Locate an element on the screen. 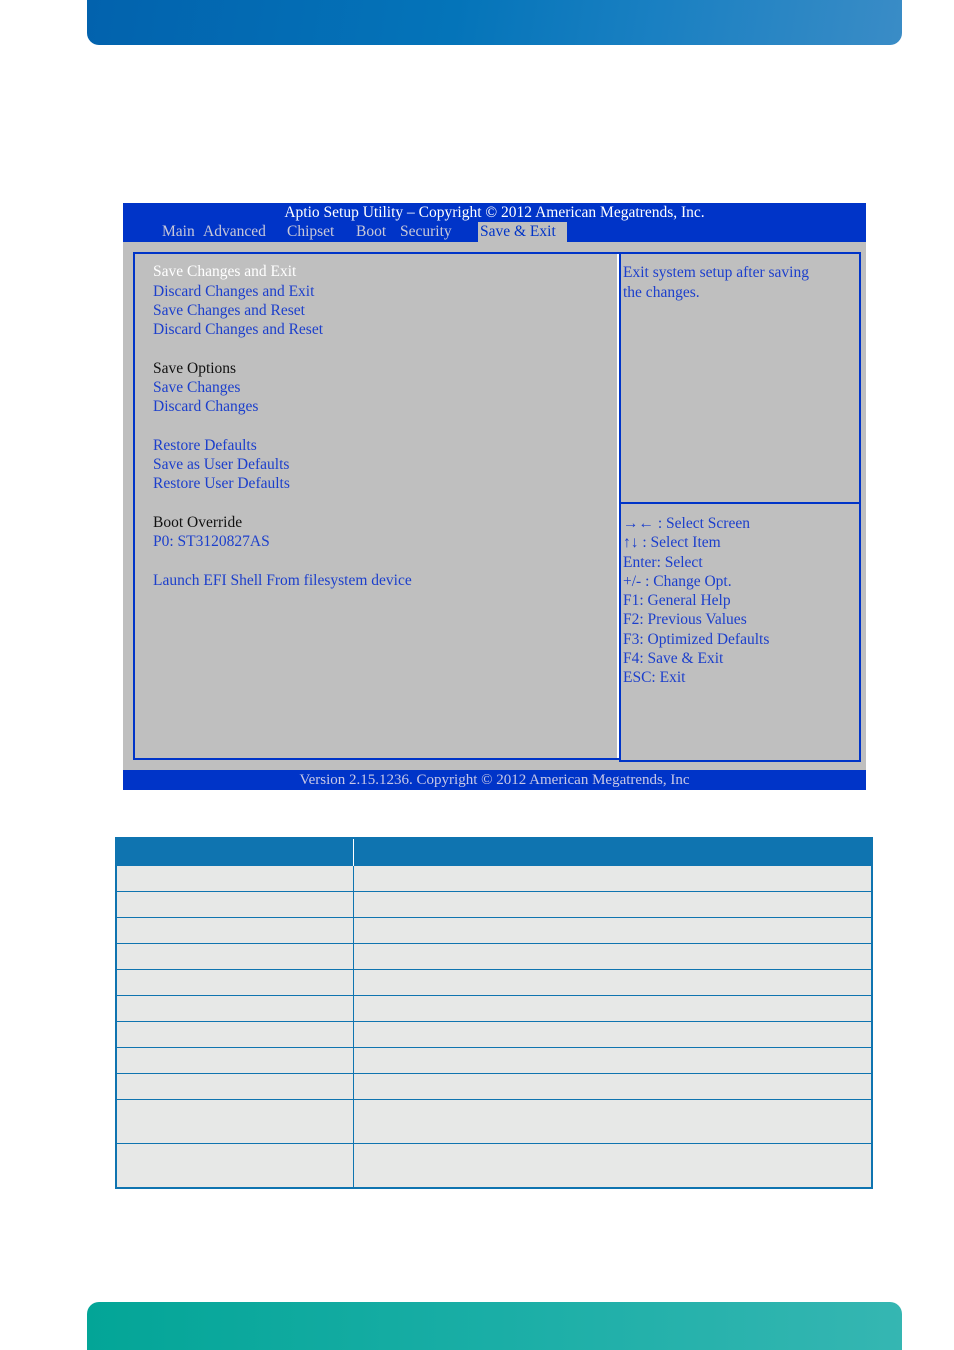 This screenshot has height=1350, width=954. tab-chipset: Chipset is located at coordinates (310, 232).